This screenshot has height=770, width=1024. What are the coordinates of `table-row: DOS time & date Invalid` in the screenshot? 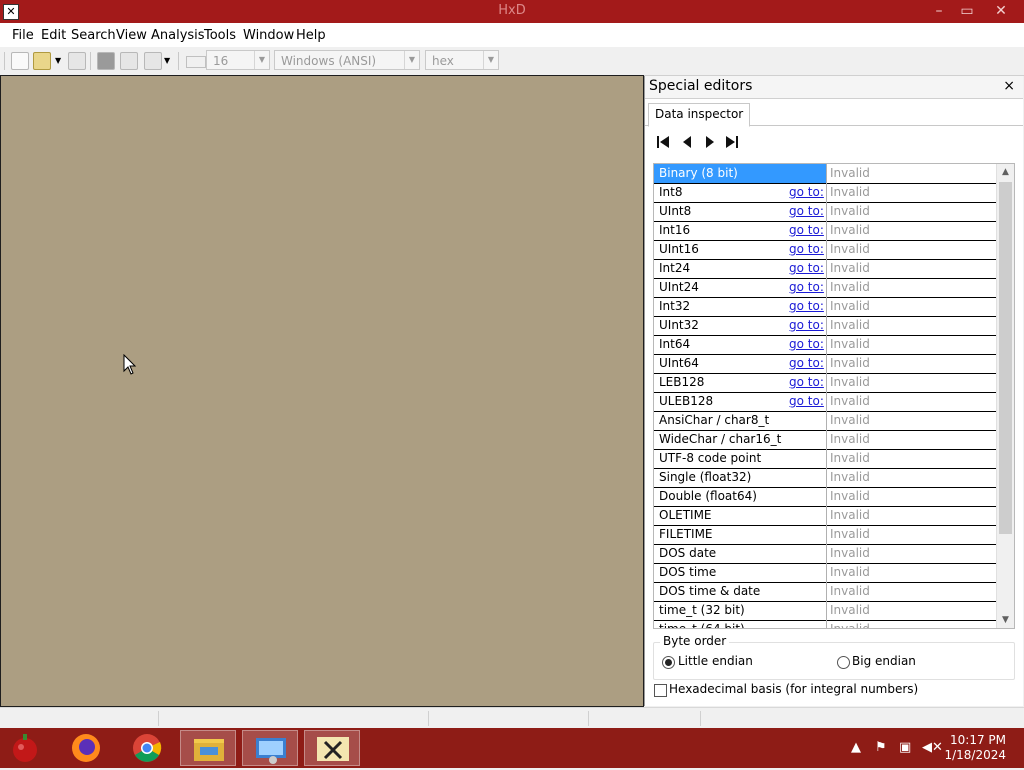 It's located at (825, 592).